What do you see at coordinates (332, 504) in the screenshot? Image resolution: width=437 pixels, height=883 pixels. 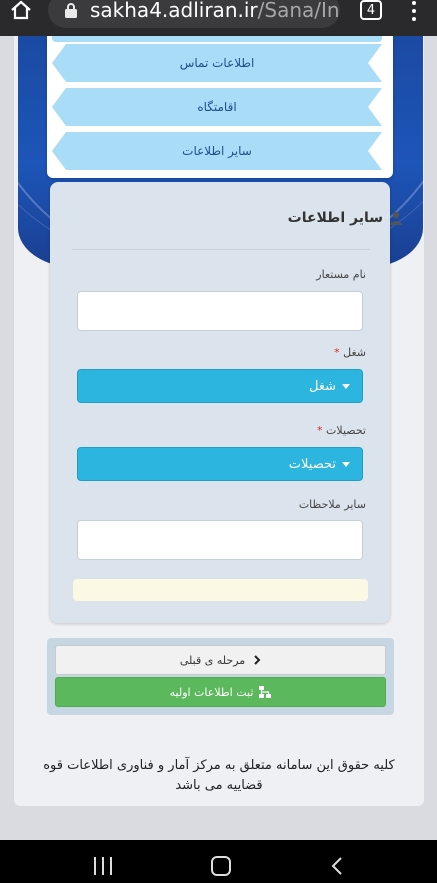 I see `notes-label: سایر ملاحظات` at bounding box center [332, 504].